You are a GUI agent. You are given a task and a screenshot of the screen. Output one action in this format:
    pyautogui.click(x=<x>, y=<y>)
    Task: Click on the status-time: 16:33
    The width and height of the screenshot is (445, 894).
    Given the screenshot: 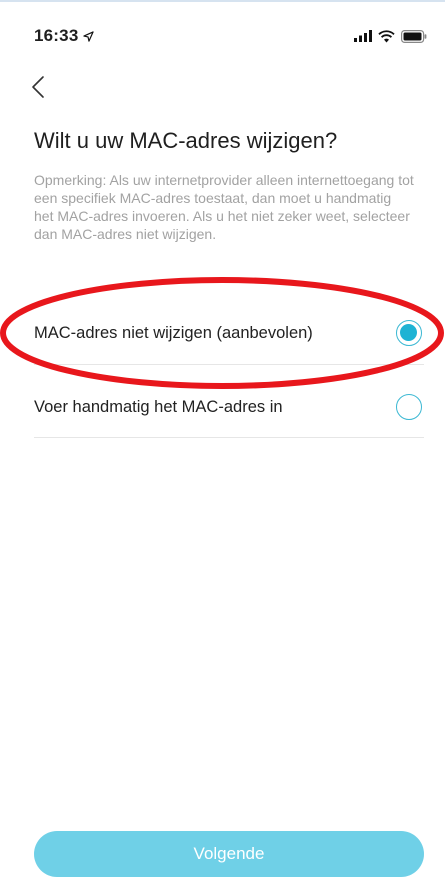 What is the action you would take?
    pyautogui.click(x=56, y=35)
    